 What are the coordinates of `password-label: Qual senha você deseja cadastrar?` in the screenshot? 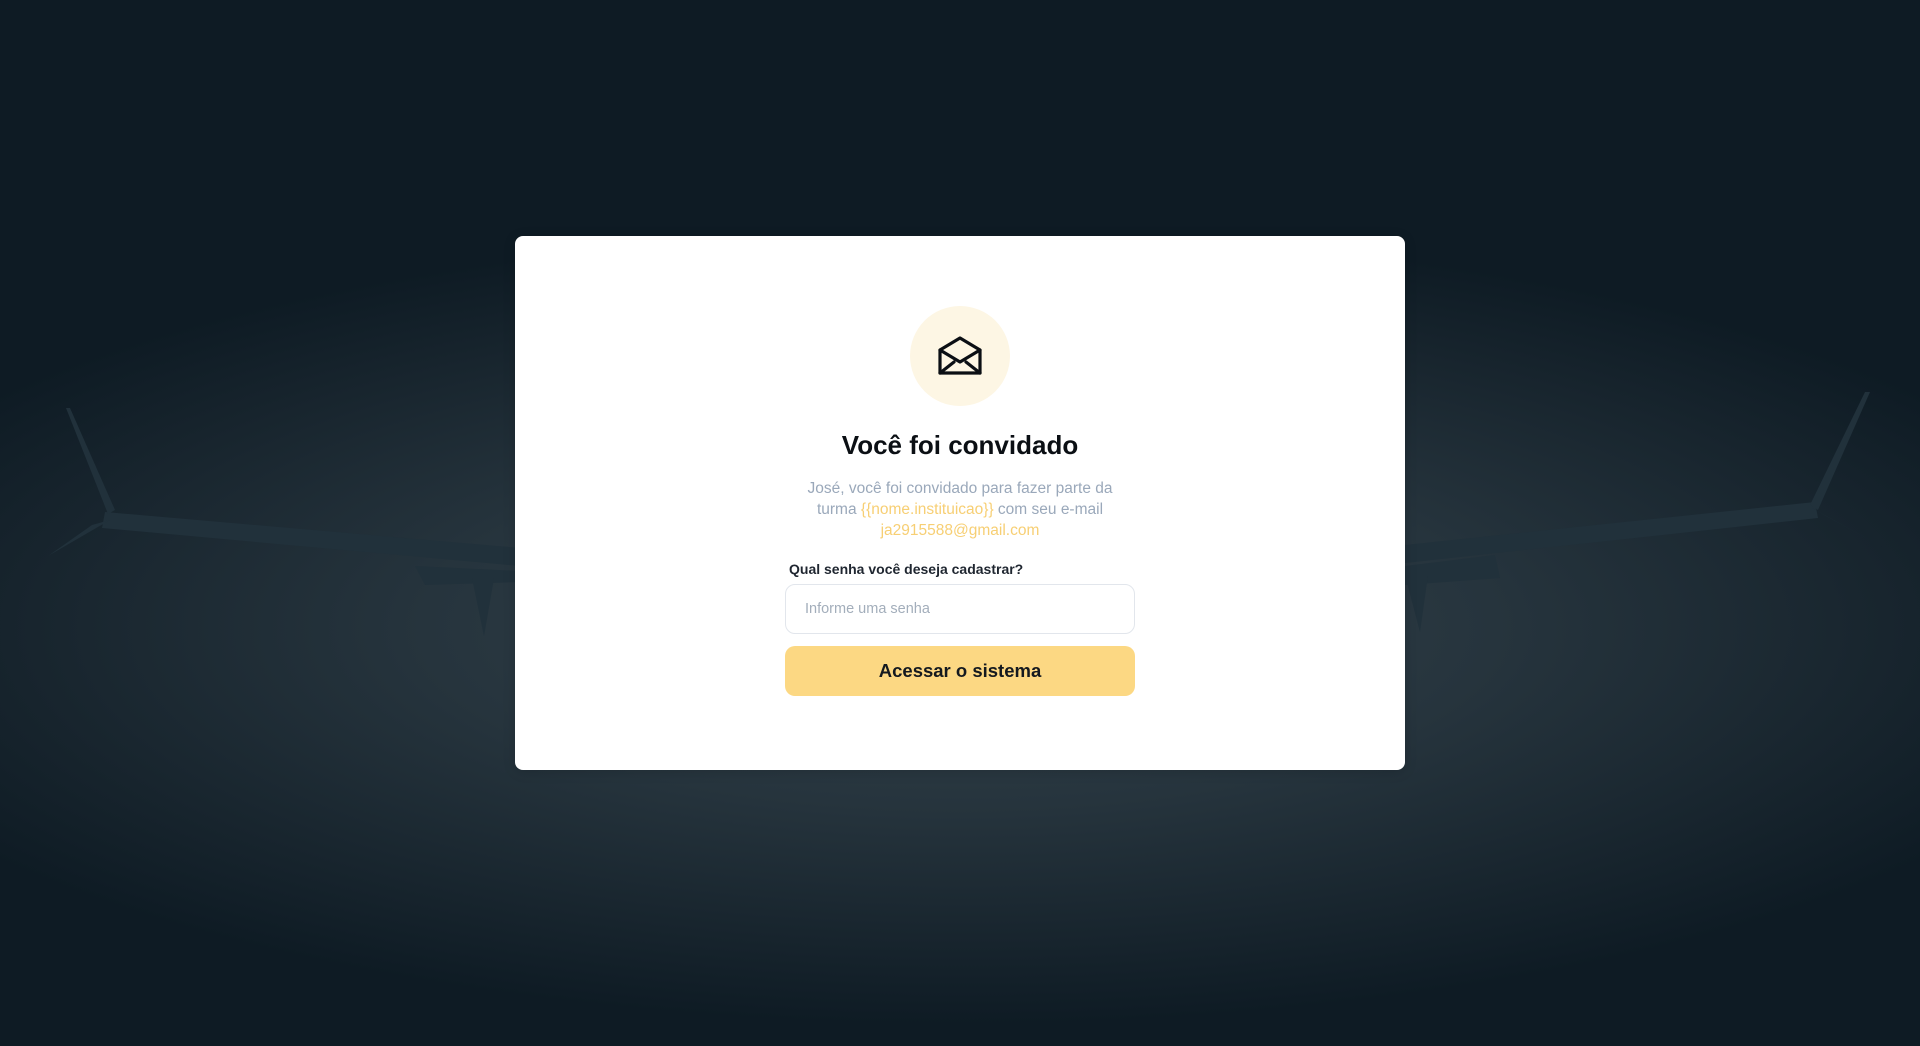 It's located at (906, 569).